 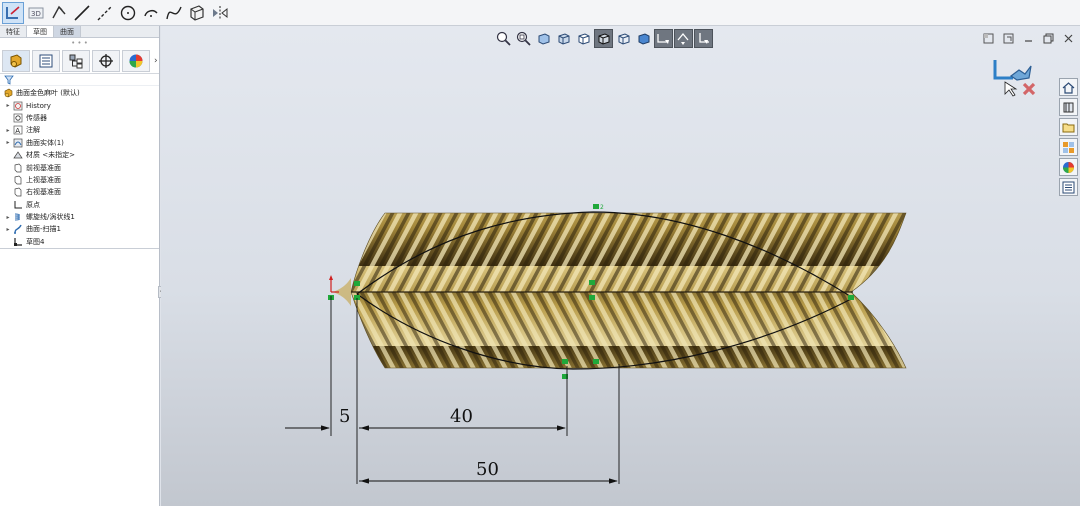 What do you see at coordinates (128, 13) in the screenshot?
I see `circle-icon` at bounding box center [128, 13].